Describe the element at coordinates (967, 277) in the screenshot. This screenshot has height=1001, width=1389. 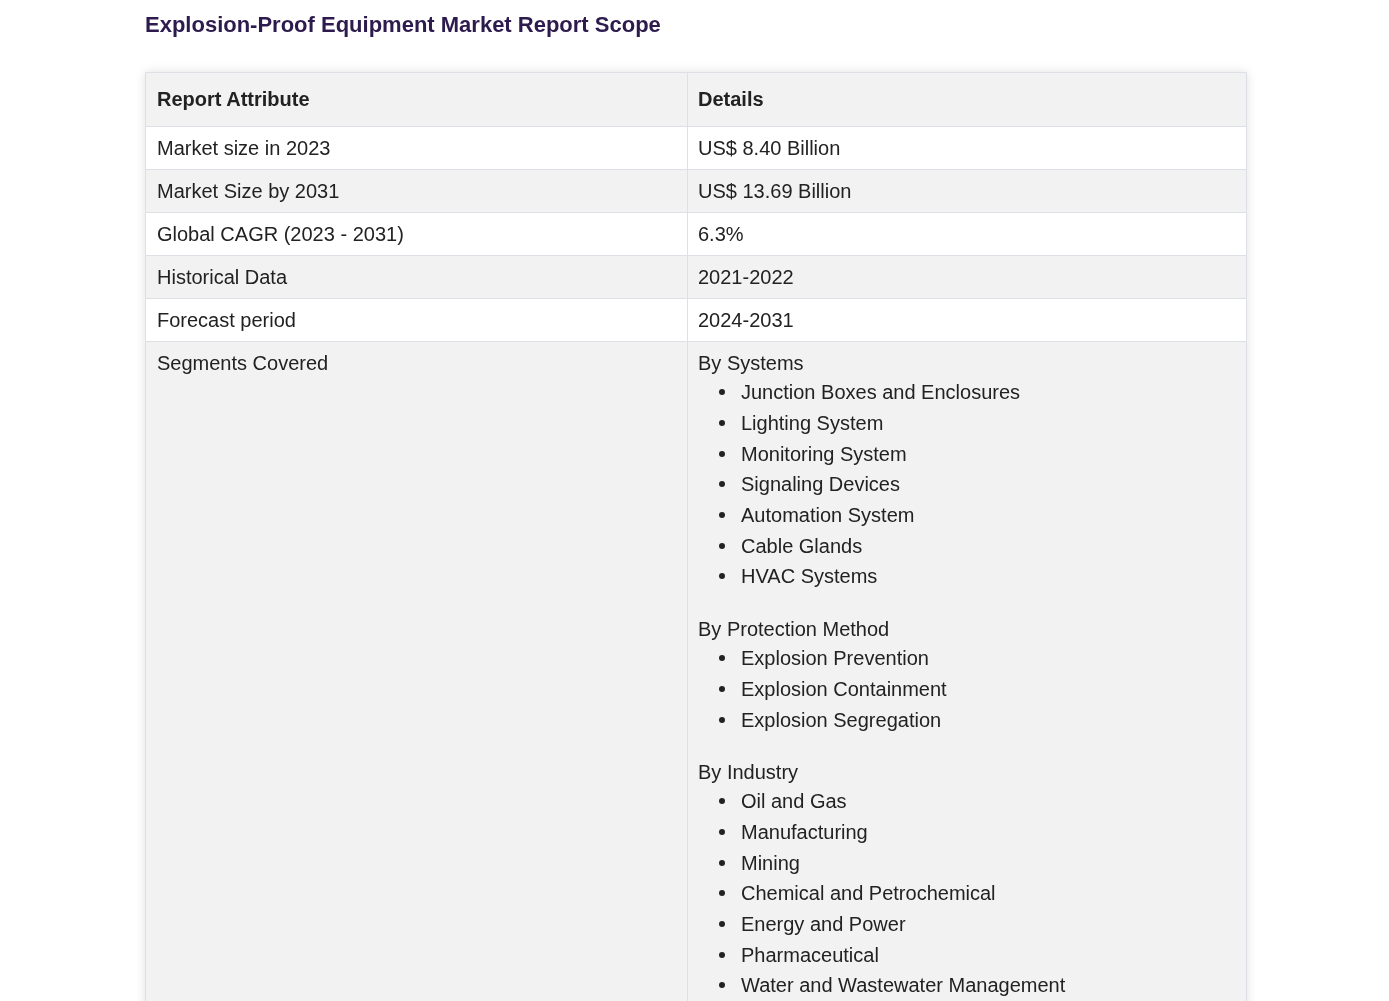
I see `table-cell: 2021-2022` at that location.